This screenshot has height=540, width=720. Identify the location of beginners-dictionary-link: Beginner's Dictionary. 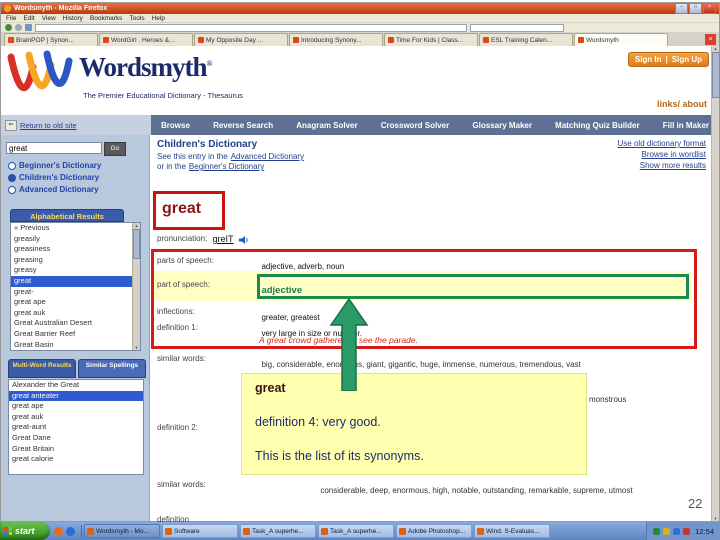
(226, 166).